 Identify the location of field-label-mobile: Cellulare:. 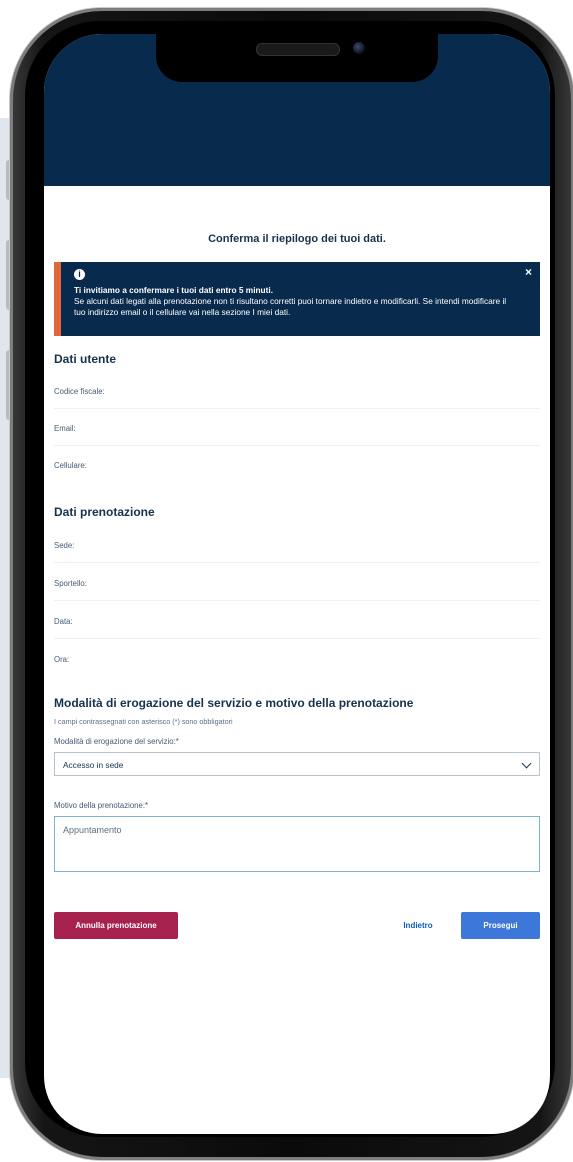
(70, 465).